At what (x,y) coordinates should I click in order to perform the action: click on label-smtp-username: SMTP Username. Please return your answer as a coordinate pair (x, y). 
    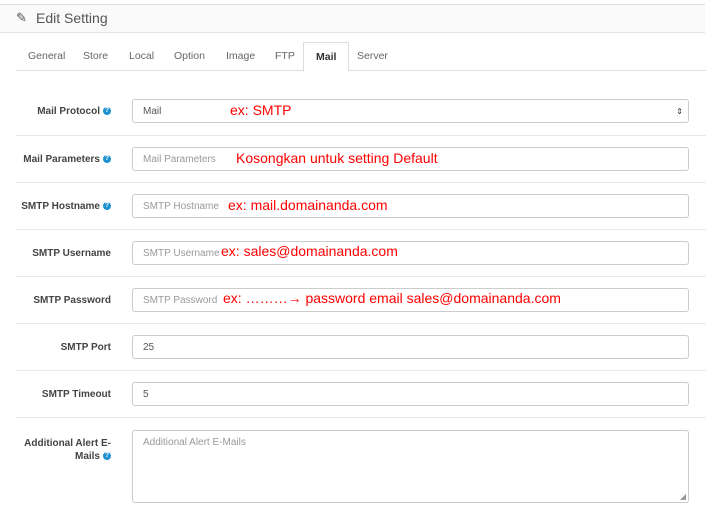
    Looking at the image, I should click on (71, 253).